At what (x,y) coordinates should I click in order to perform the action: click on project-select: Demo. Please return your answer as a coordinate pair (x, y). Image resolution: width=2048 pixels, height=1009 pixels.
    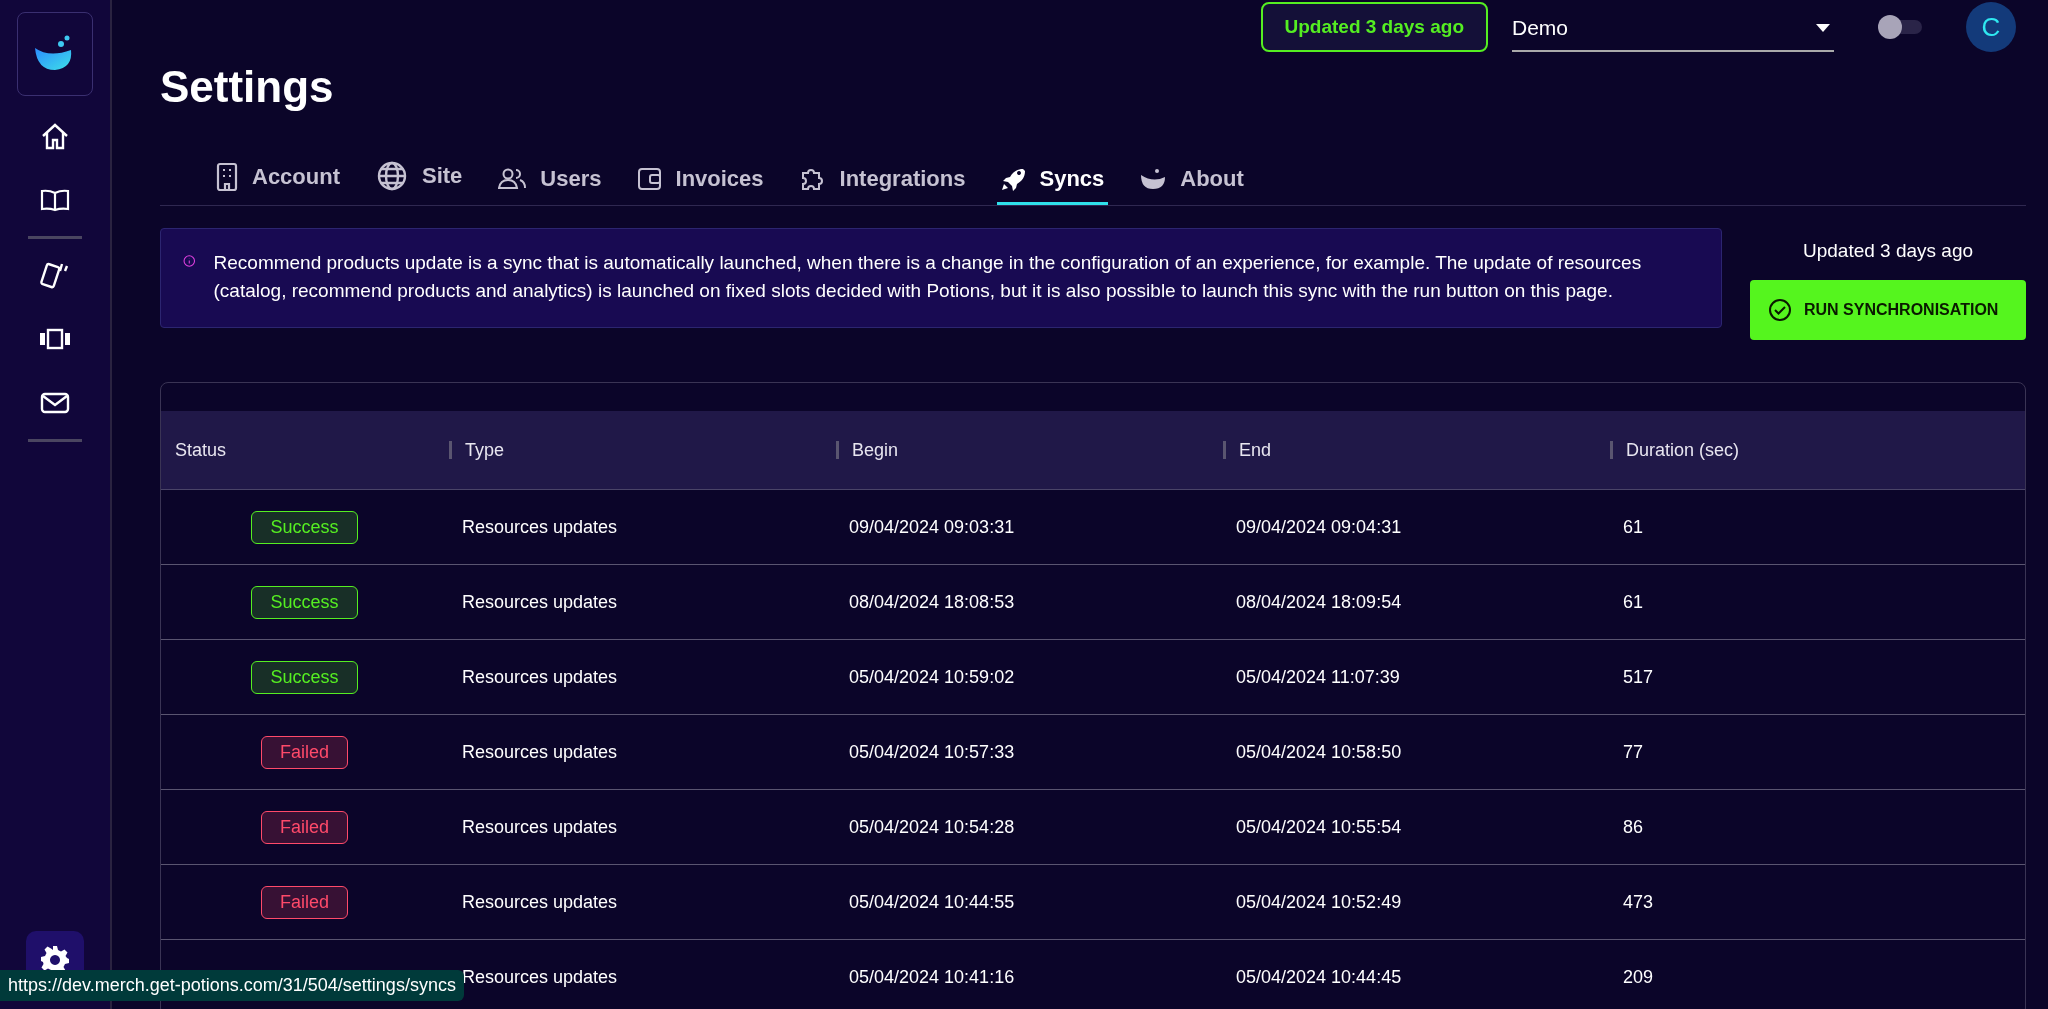
    Looking at the image, I should click on (1673, 31).